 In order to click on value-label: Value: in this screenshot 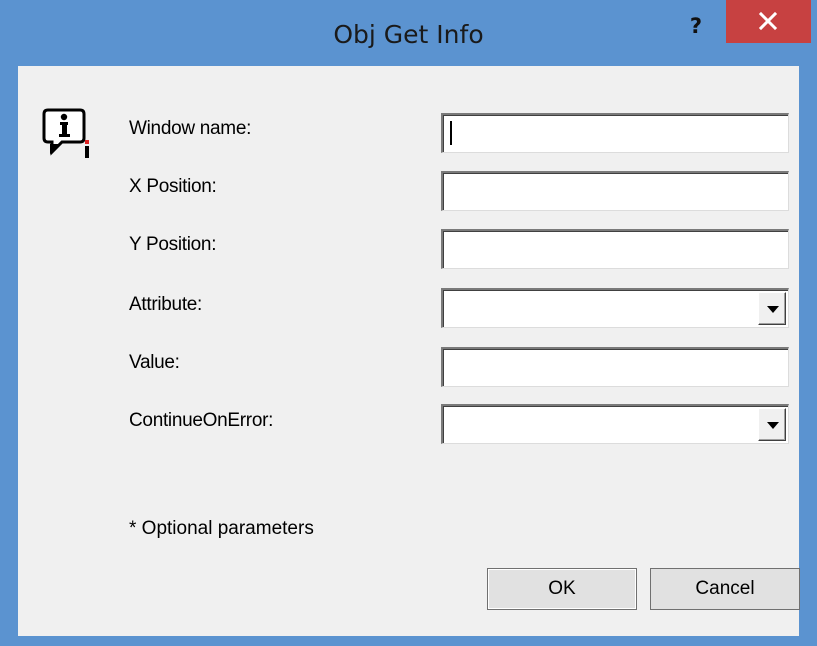, I will do `click(154, 362)`.